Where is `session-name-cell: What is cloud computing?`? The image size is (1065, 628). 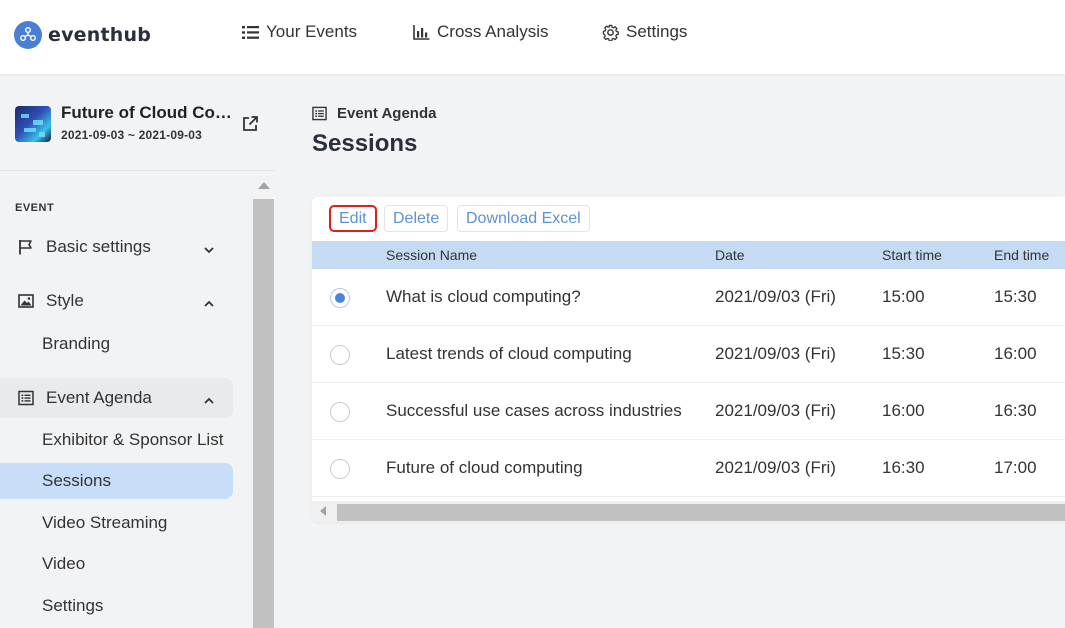 session-name-cell: What is cloud computing? is located at coordinates (483, 296).